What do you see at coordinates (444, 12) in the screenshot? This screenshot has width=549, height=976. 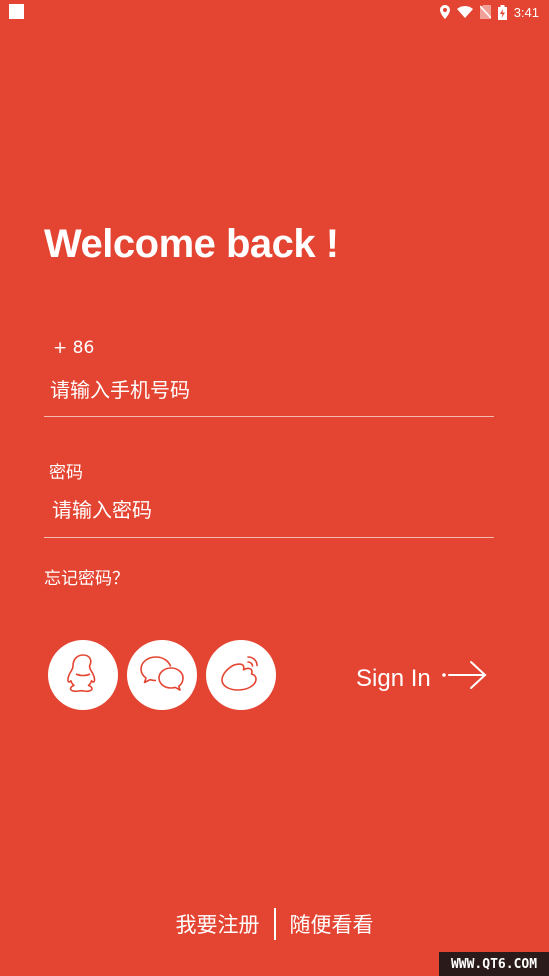 I see `location-icon` at bounding box center [444, 12].